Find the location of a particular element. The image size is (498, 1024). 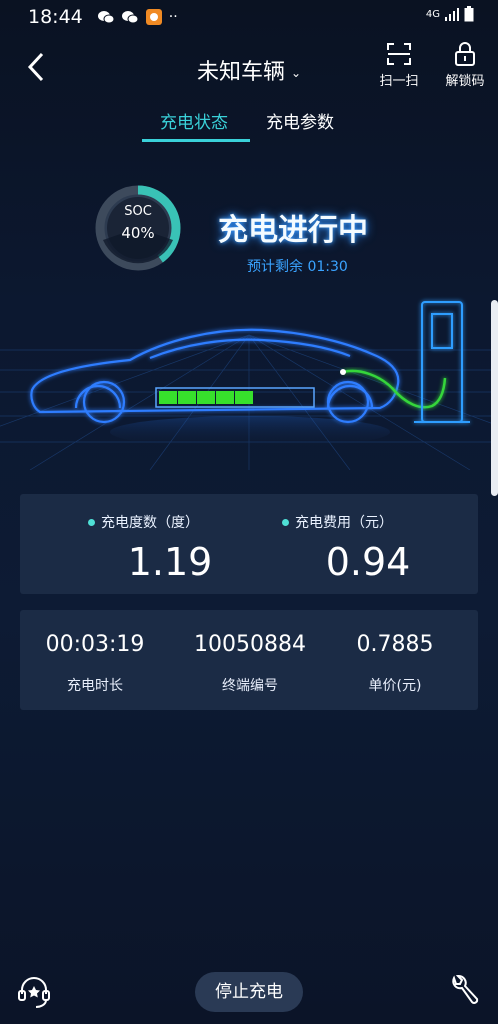

terminal-cell: 10050884 终端编号 is located at coordinates (250, 663).